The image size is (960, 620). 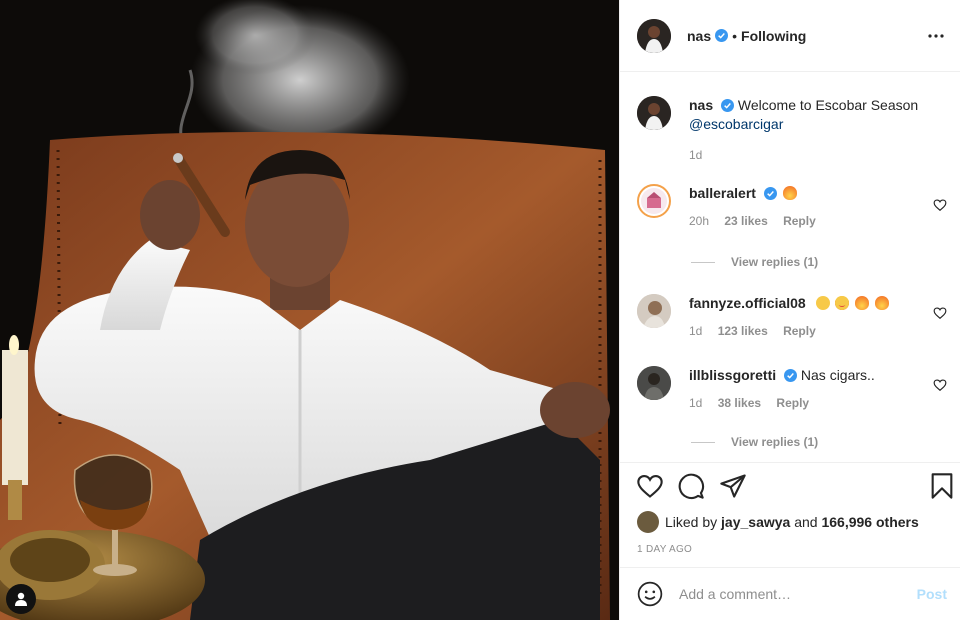 What do you see at coordinates (842, 303) in the screenshot?
I see `heart-eyes-emoji-icon` at bounding box center [842, 303].